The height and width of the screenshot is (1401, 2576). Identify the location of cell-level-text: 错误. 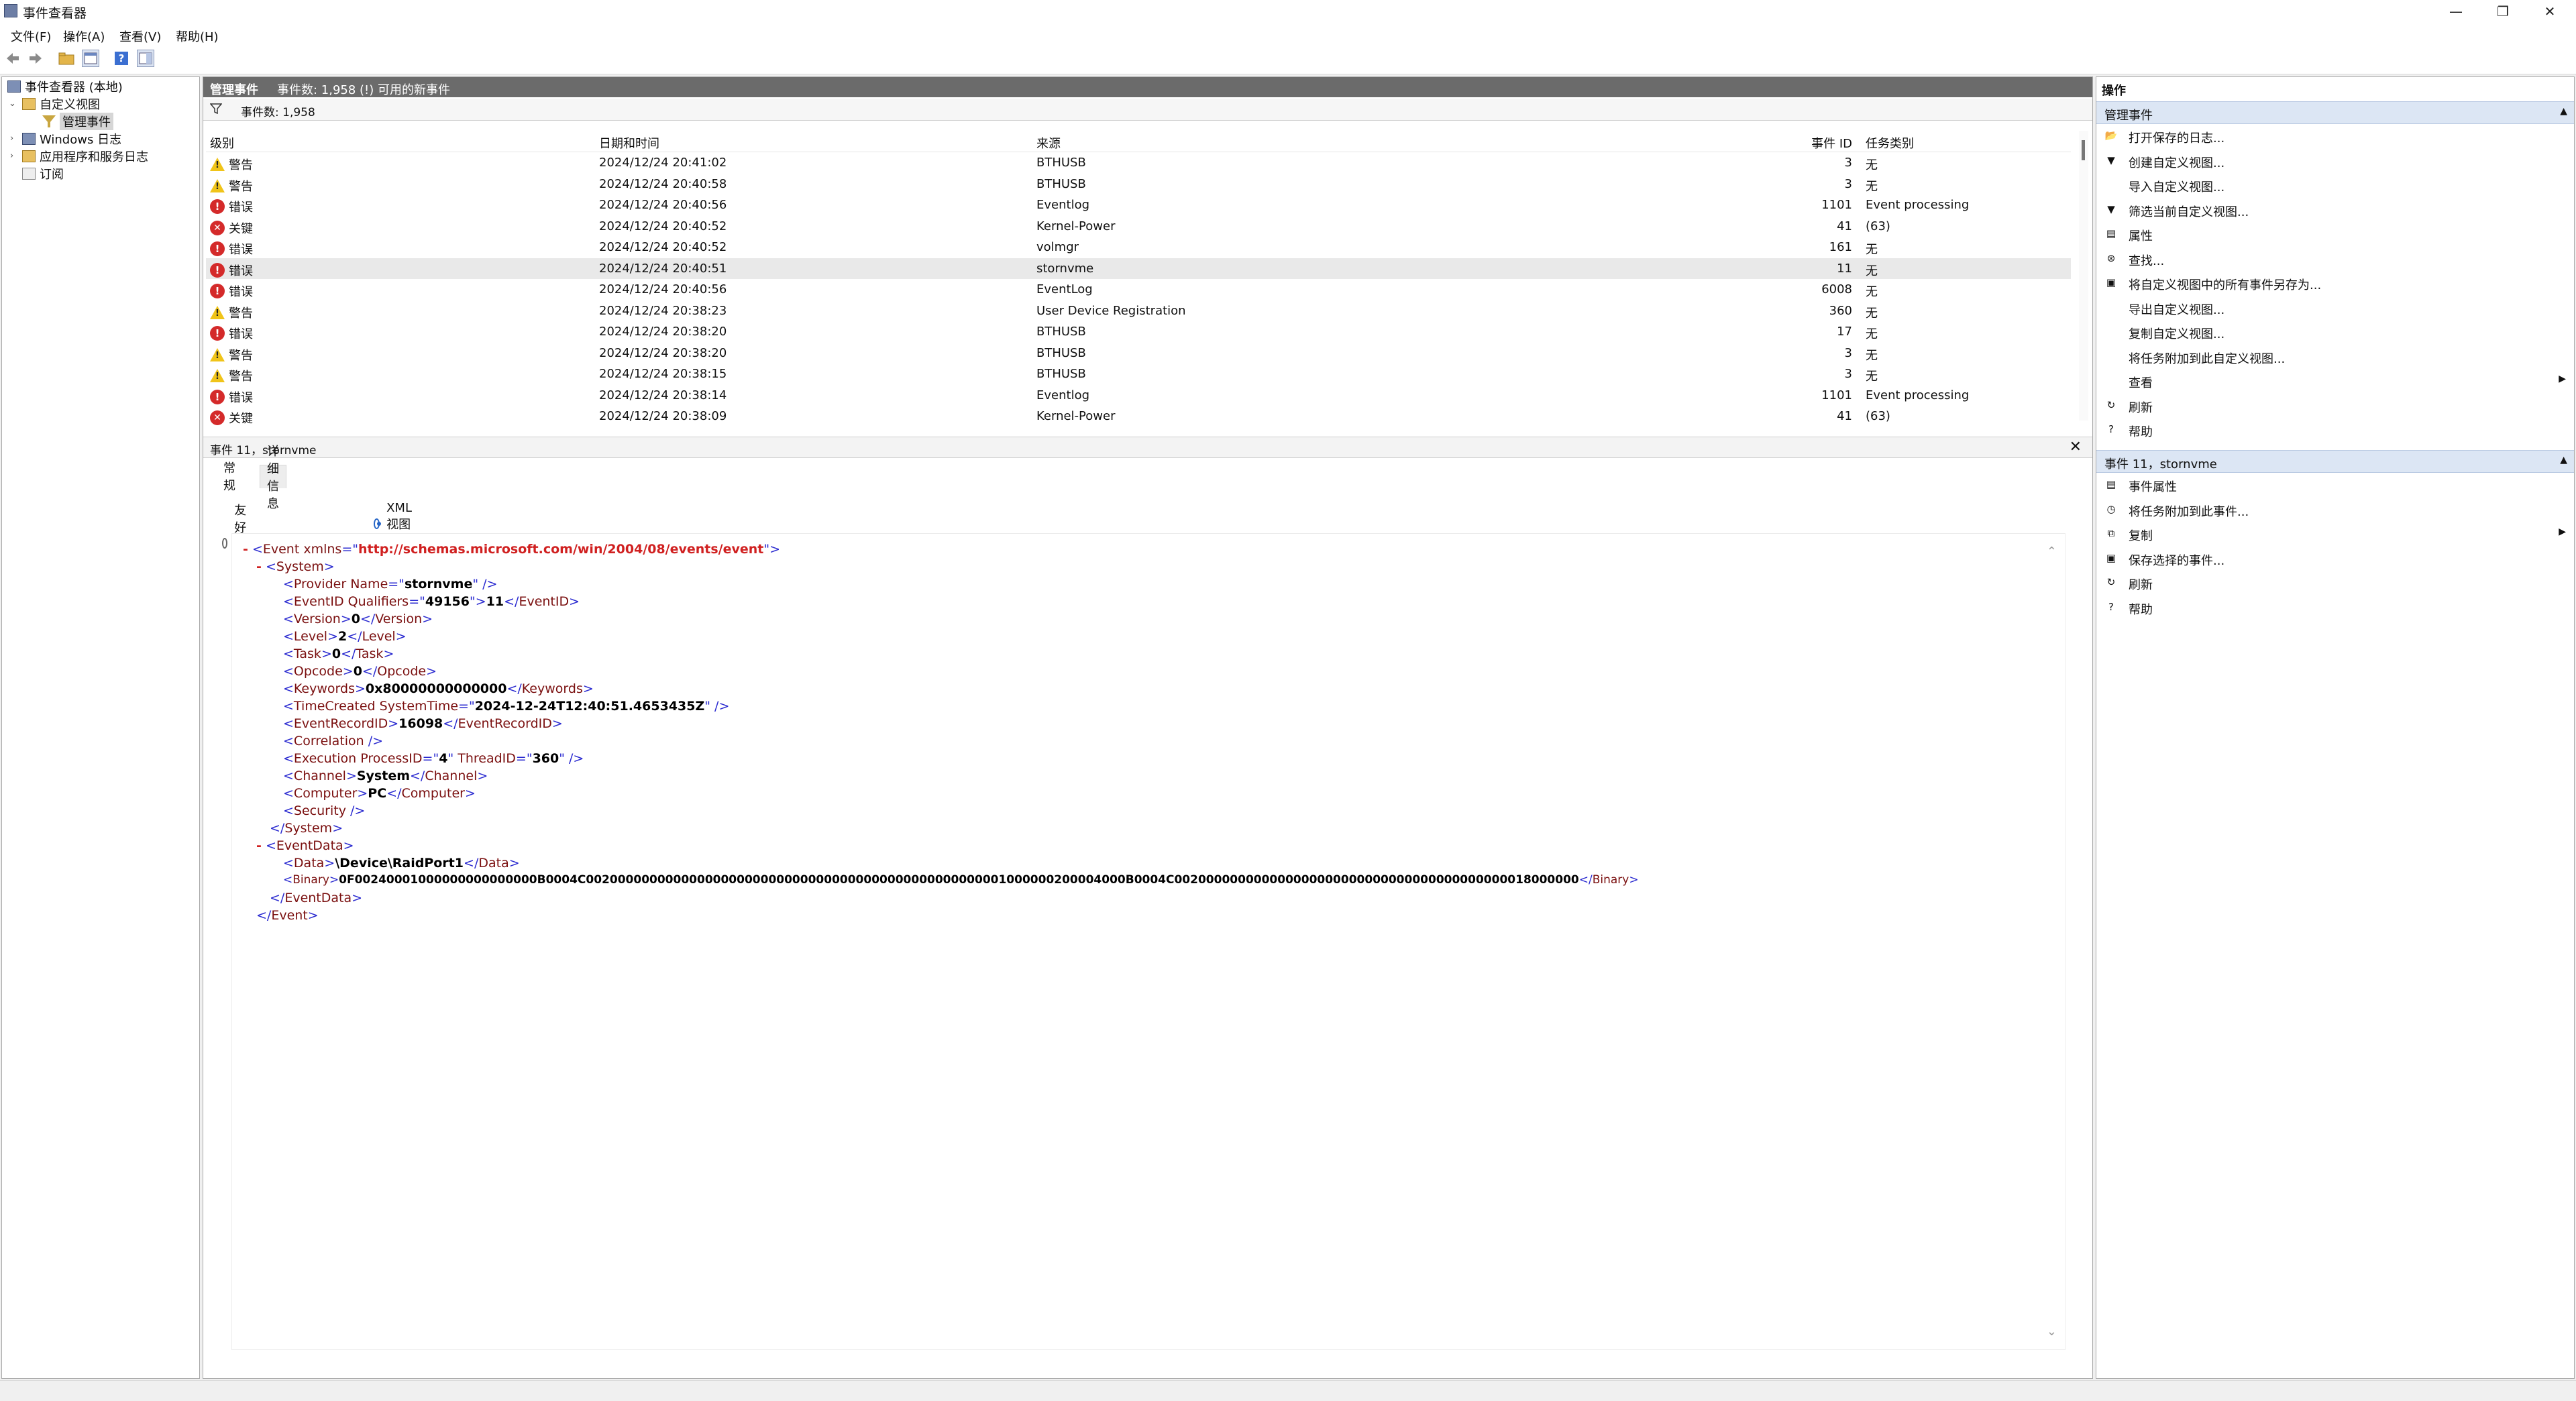
(241, 208).